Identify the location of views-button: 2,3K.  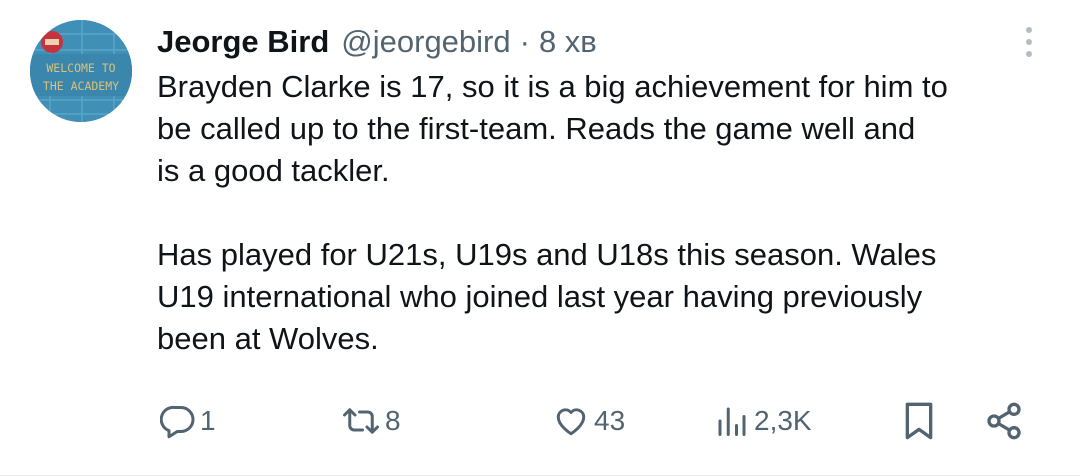
(763, 421).